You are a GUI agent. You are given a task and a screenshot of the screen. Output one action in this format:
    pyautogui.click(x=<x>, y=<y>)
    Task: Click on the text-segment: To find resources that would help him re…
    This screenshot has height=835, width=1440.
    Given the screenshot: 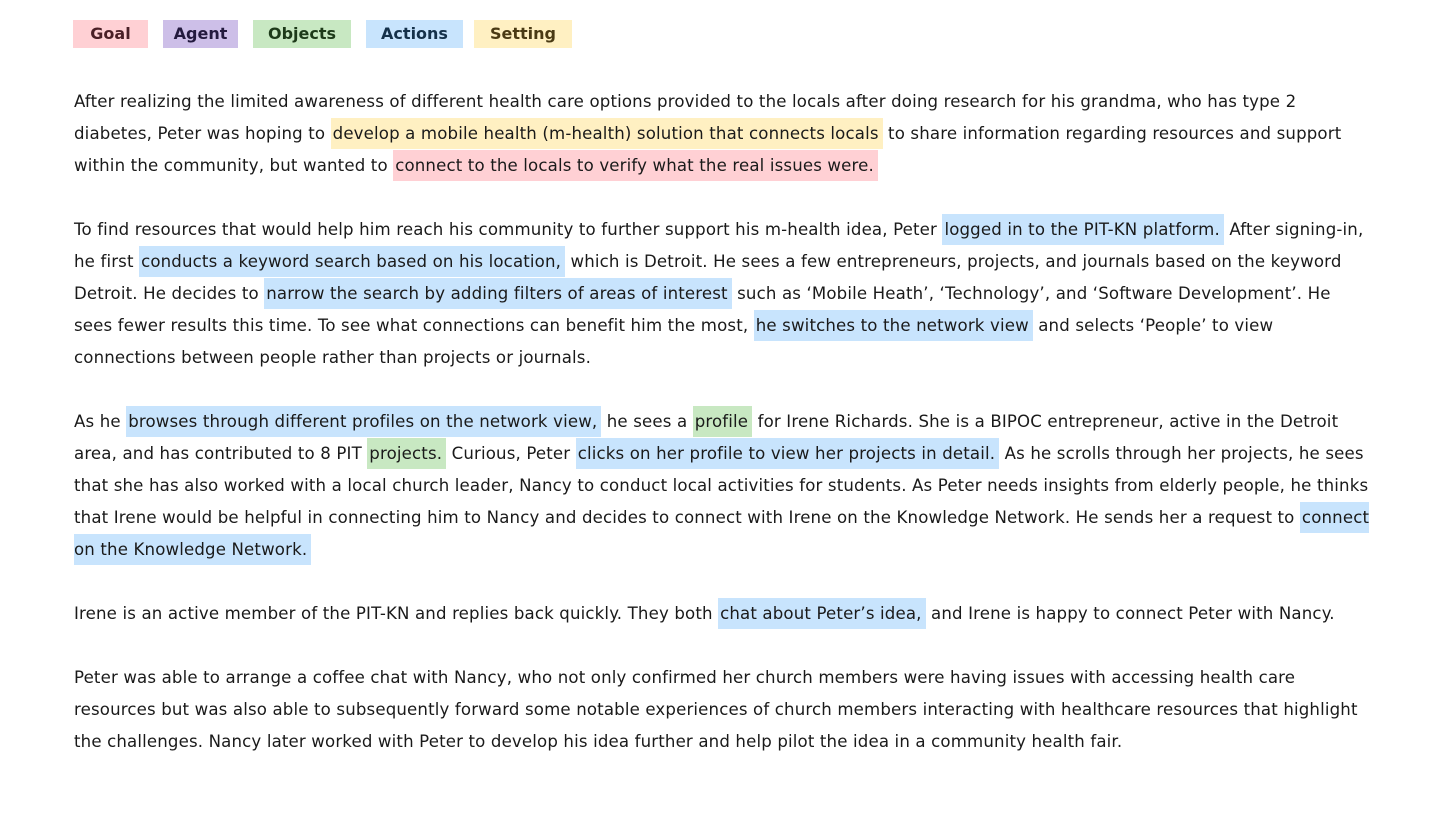 What is the action you would take?
    pyautogui.click(x=508, y=229)
    